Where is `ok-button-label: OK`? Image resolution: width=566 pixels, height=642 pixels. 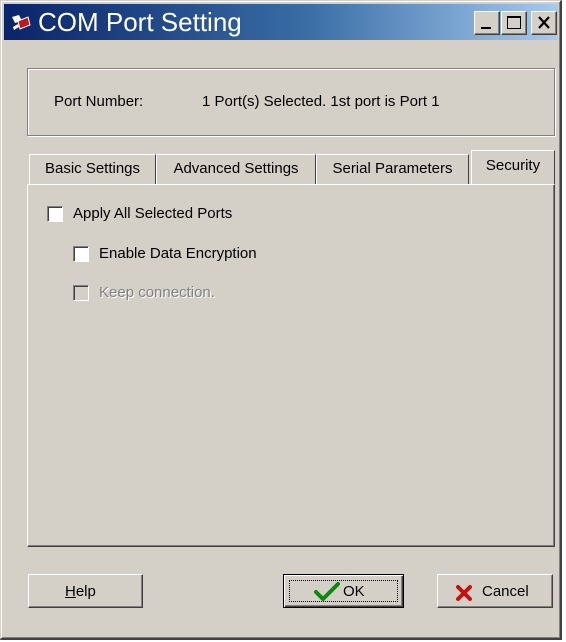
ok-button-label: OK is located at coordinates (354, 591).